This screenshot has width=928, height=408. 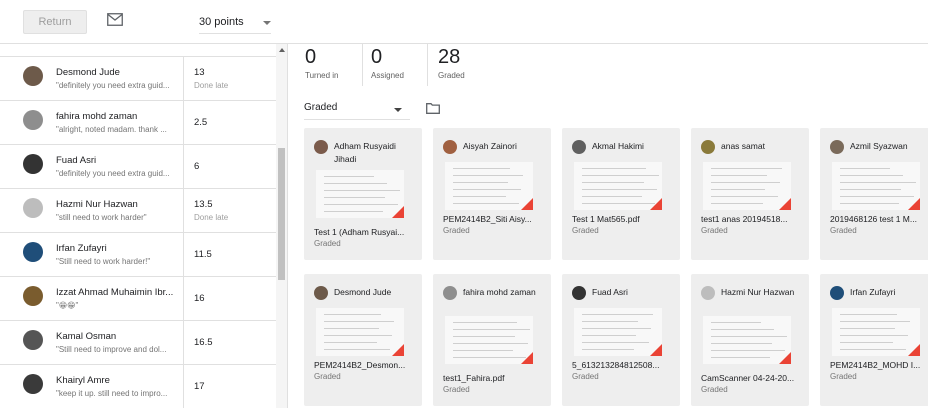 I want to click on return-button: Return, so click(x=55, y=22).